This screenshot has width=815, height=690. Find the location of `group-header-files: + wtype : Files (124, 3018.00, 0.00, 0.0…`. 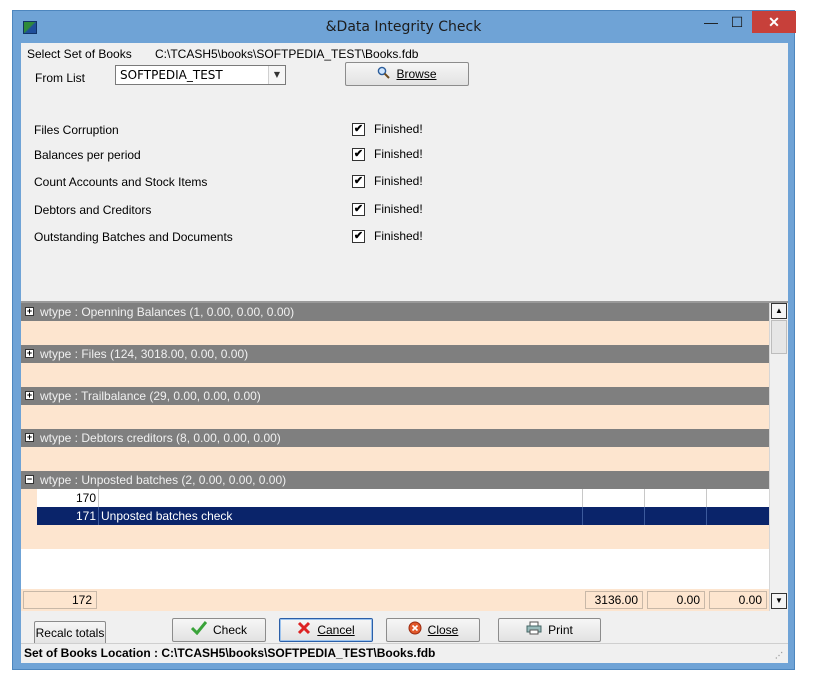

group-header-files: + wtype : Files (124, 3018.00, 0.00, 0.0… is located at coordinates (395, 354).